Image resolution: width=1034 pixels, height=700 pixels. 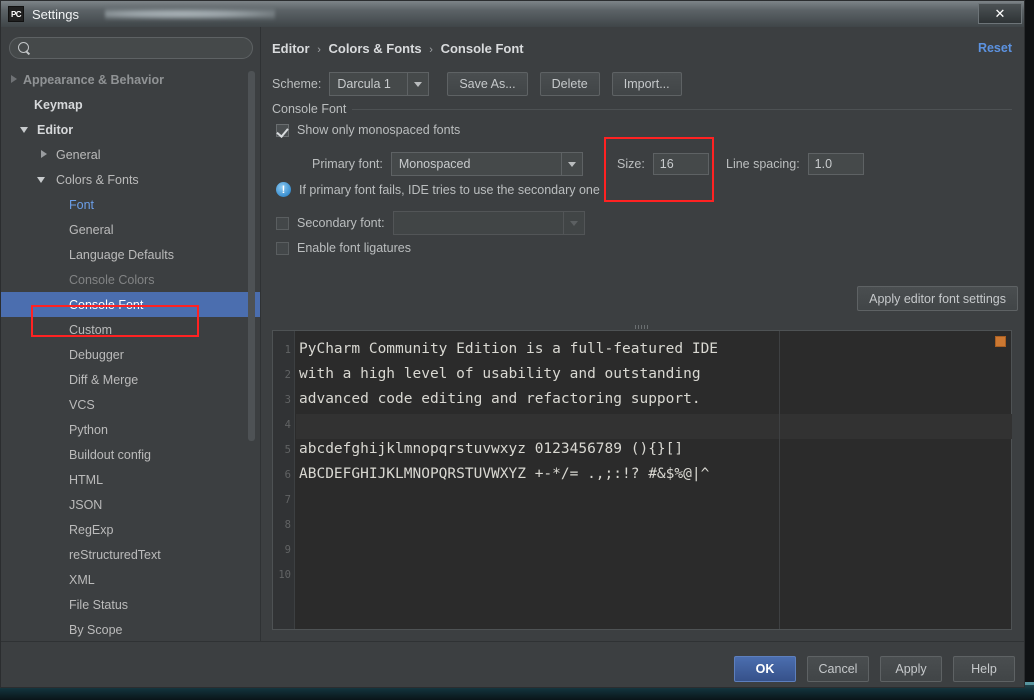 I want to click on sidebar-item-file-status: File Status, so click(x=131, y=604).